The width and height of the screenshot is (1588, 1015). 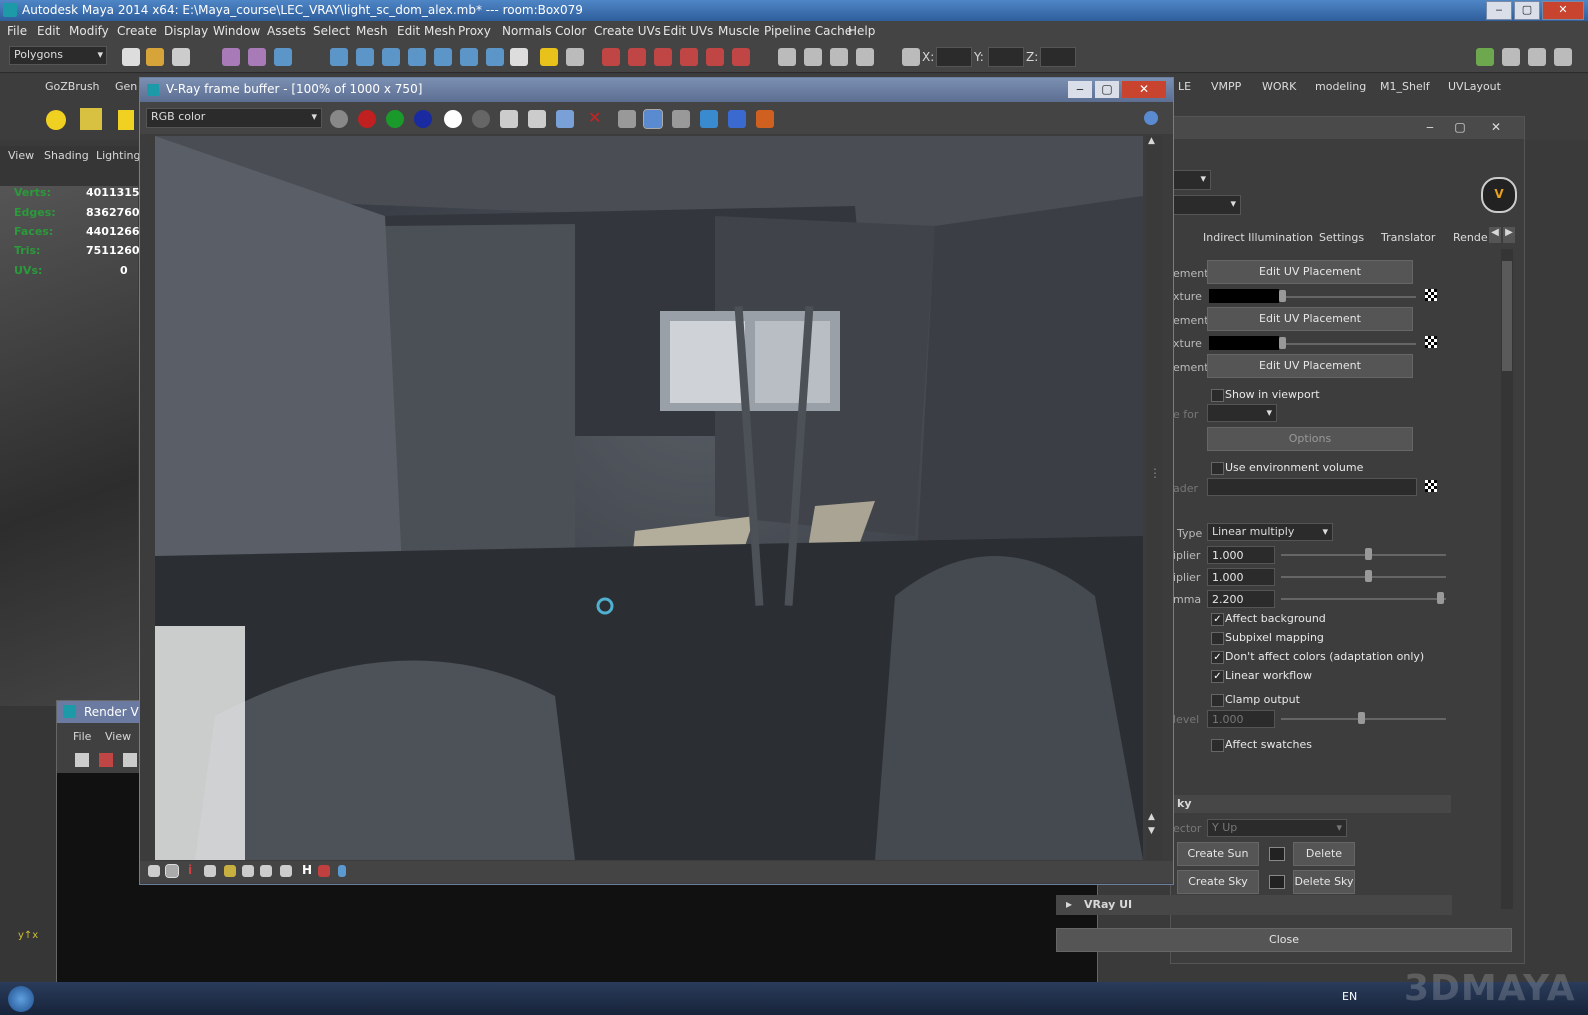 I want to click on x-input, so click(x=954, y=57).